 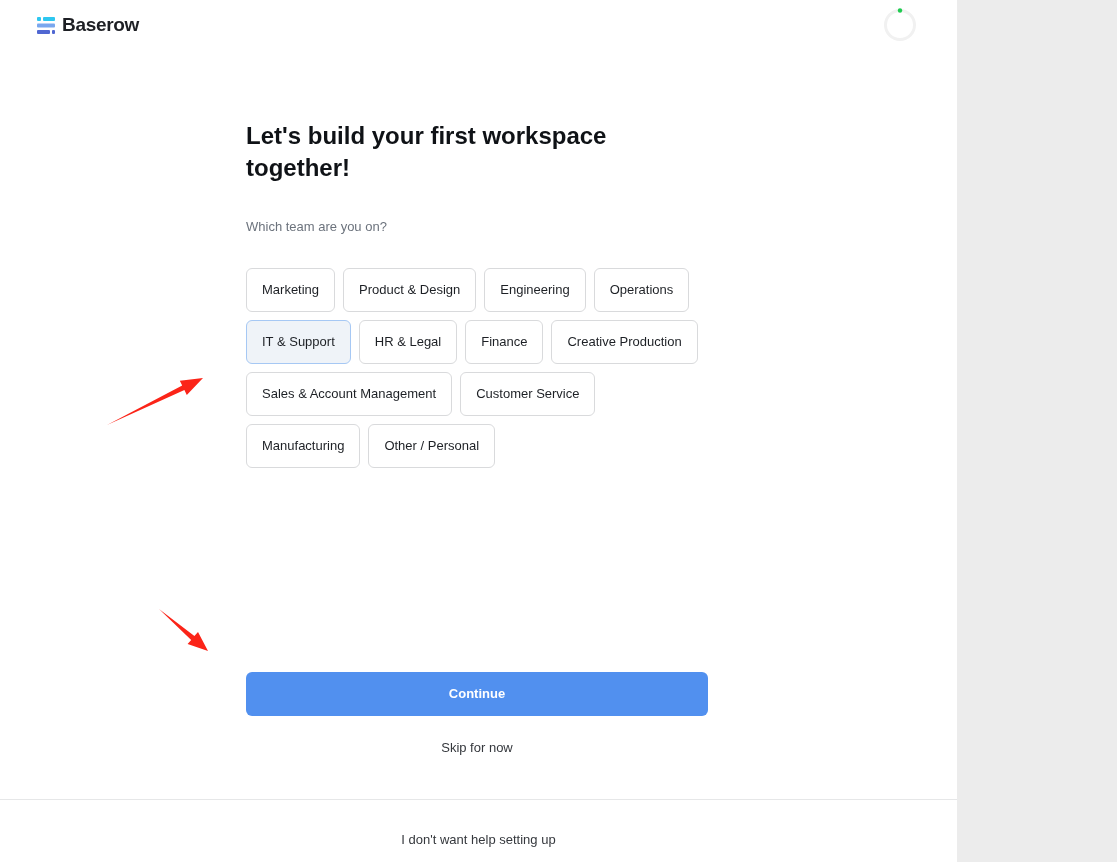 What do you see at coordinates (504, 342) in the screenshot?
I see `team-option: Finance` at bounding box center [504, 342].